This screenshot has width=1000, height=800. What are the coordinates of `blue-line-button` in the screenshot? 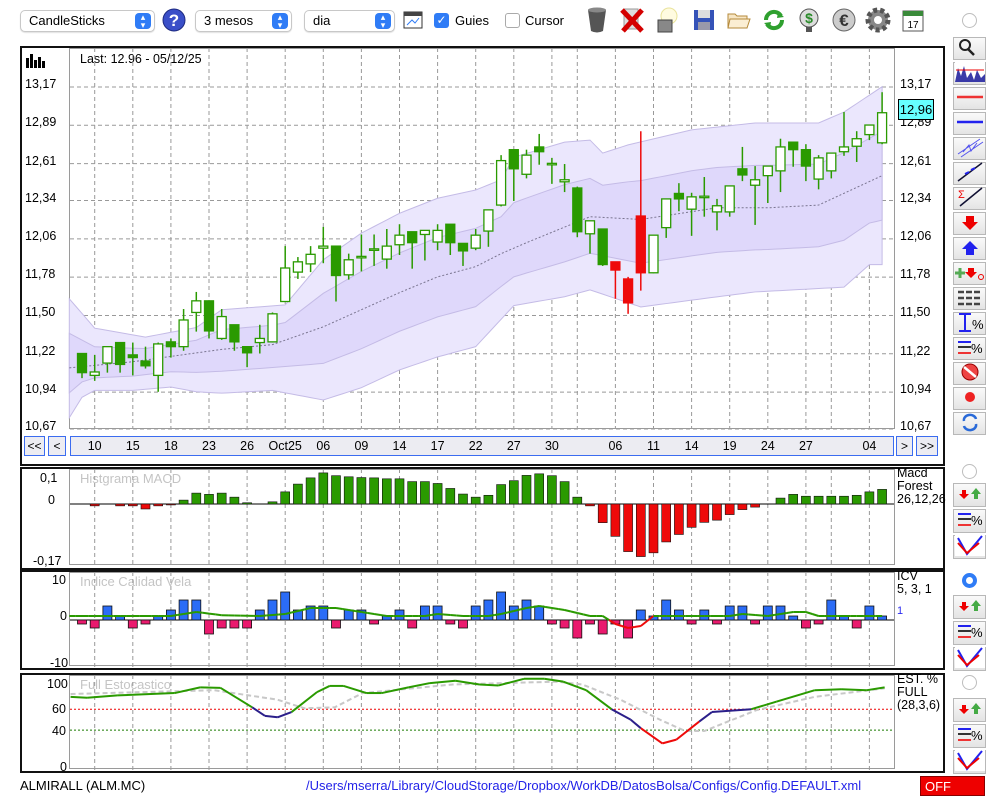 It's located at (969, 123).